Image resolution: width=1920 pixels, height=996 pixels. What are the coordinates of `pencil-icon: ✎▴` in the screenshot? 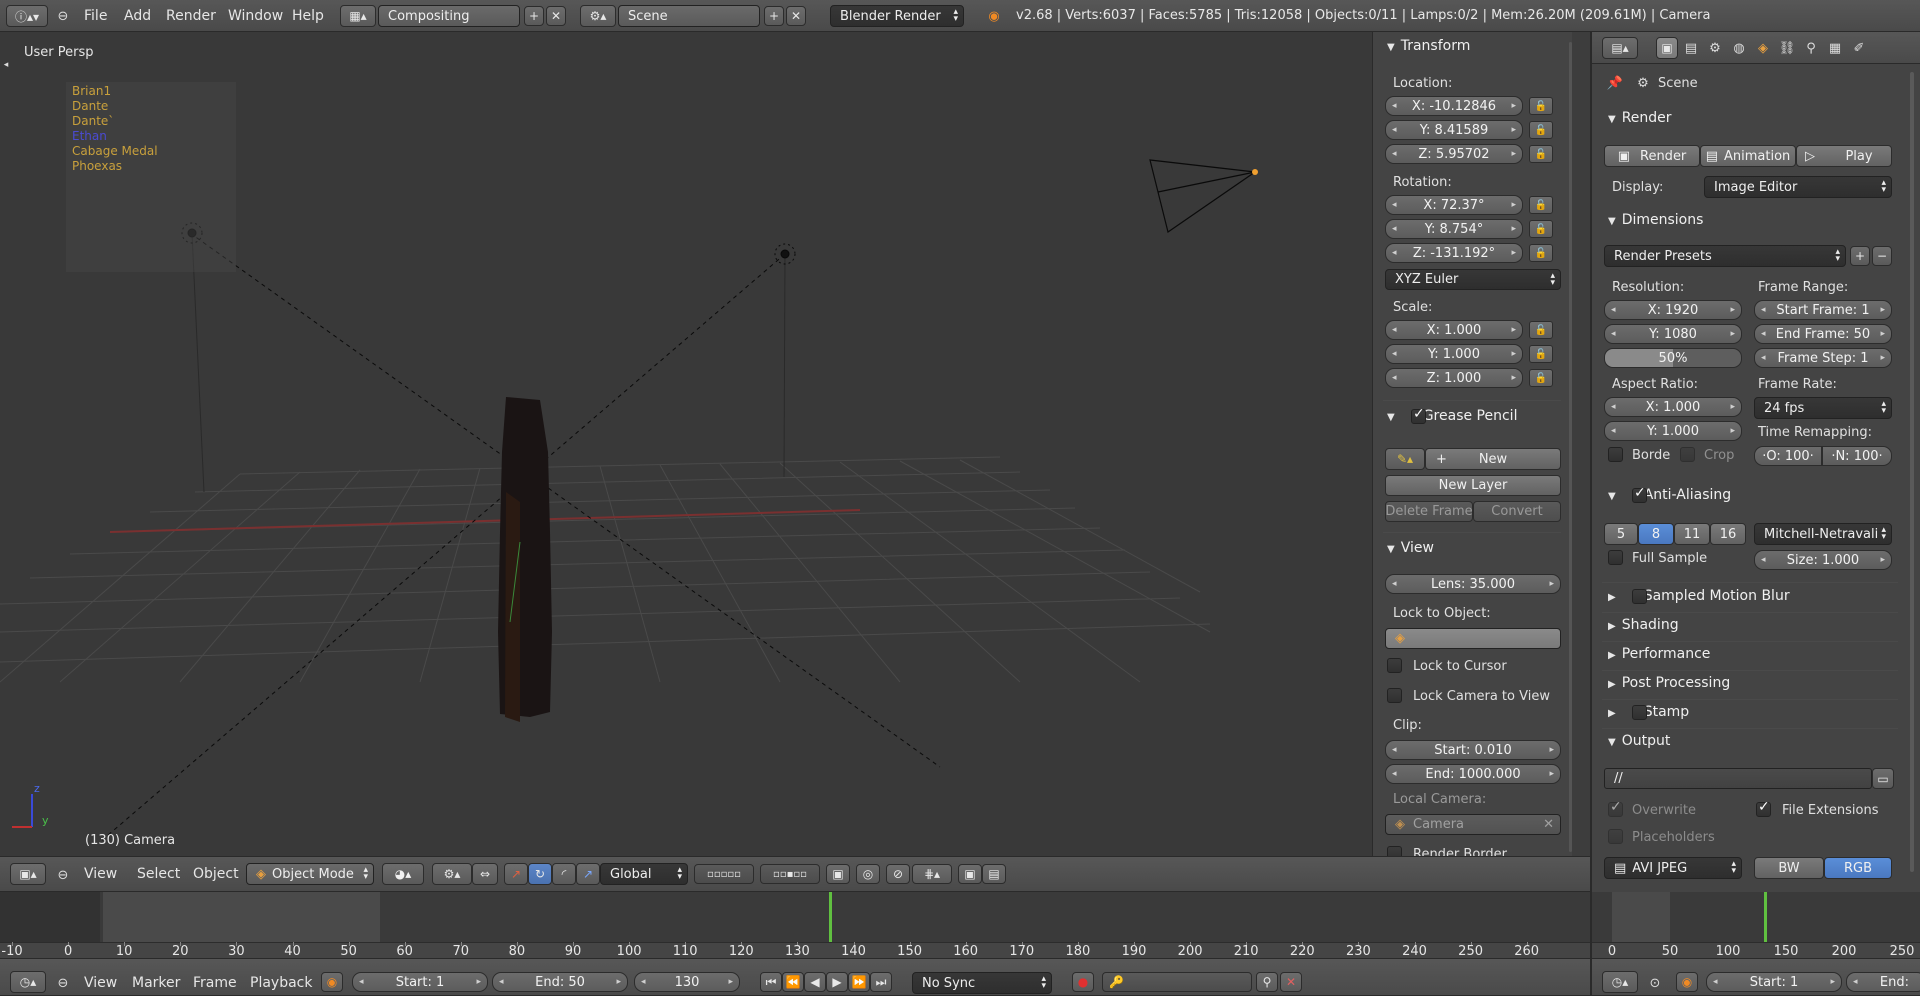 It's located at (1405, 459).